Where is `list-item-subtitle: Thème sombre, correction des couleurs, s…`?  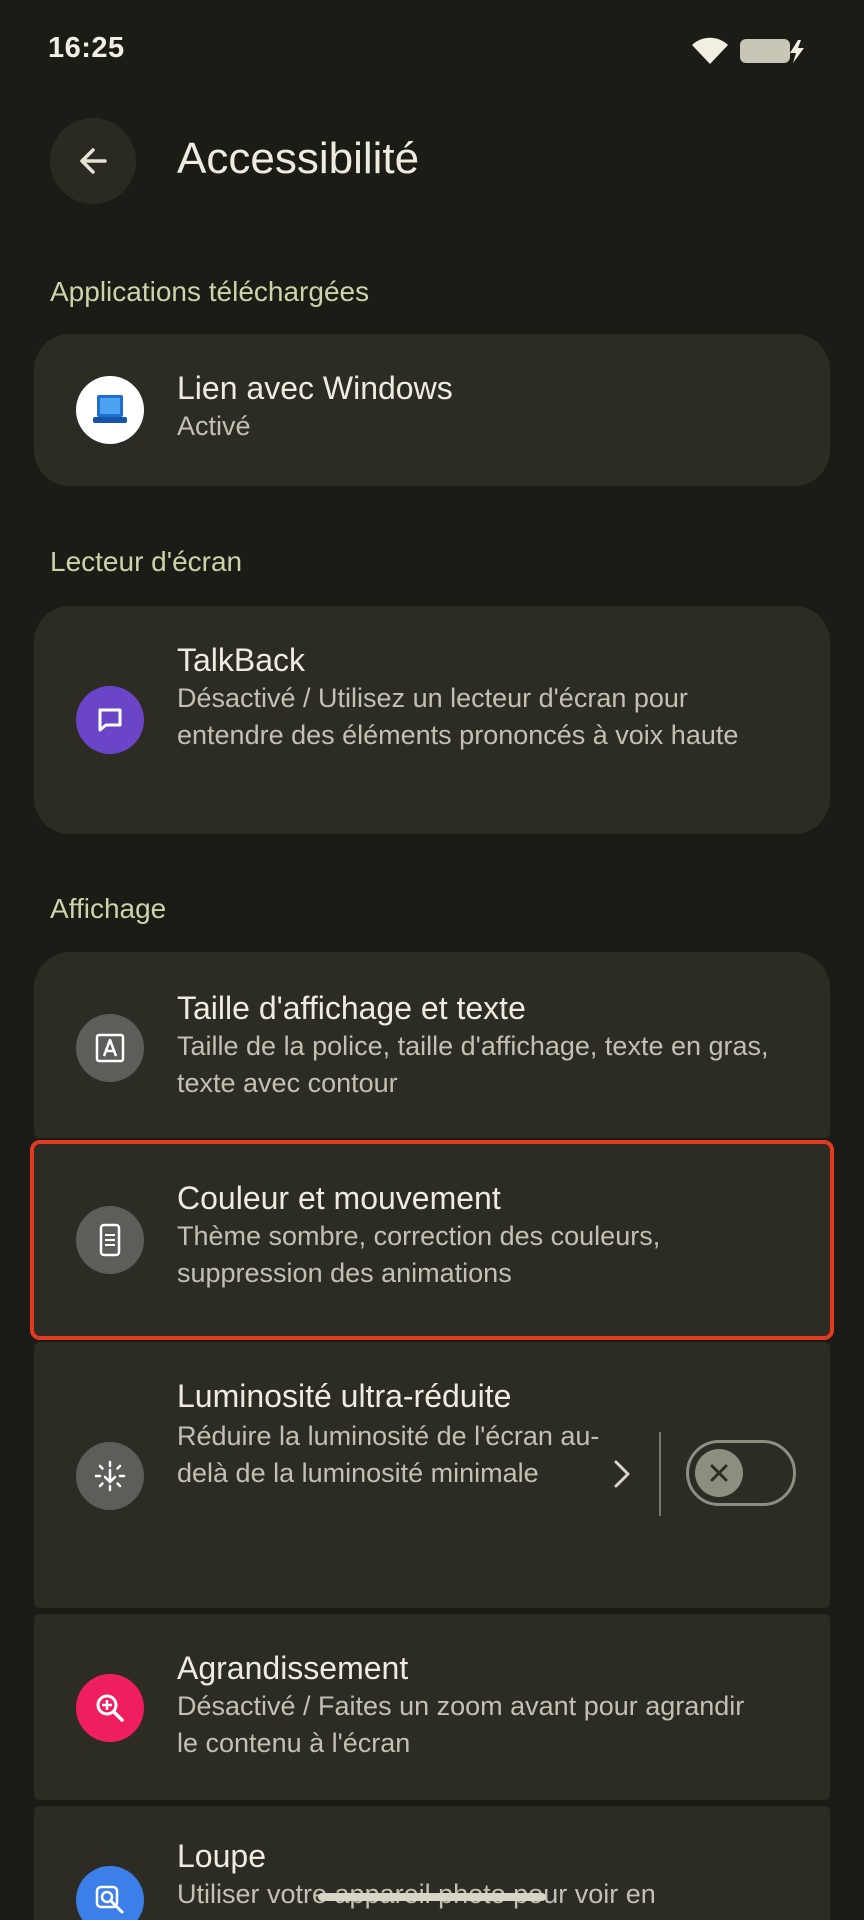
list-item-subtitle: Thème sombre, correction des couleurs, s… is located at coordinates (419, 1254).